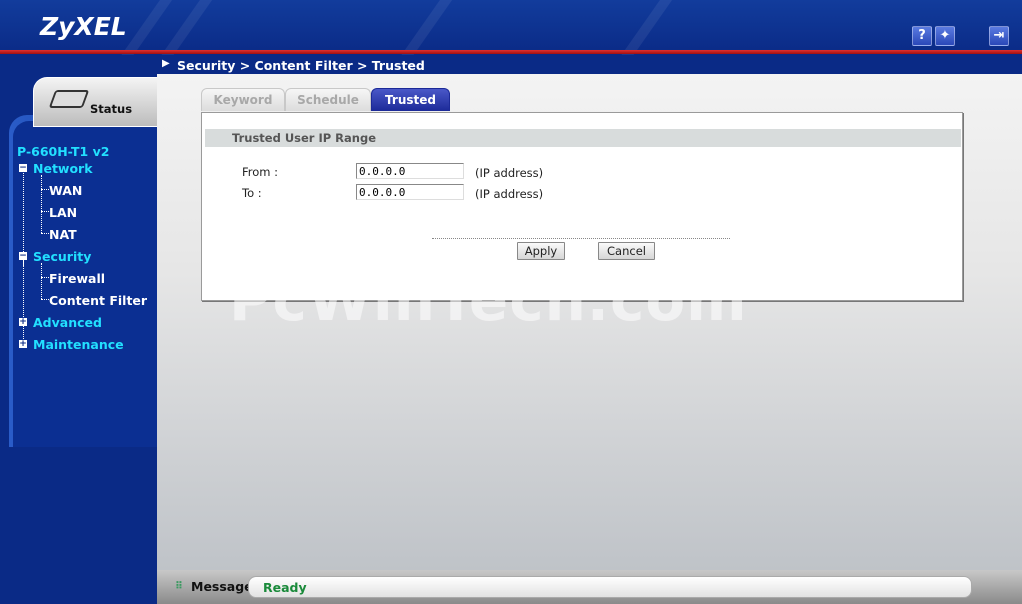 This screenshot has width=1022, height=604. What do you see at coordinates (581, 238) in the screenshot?
I see `divider` at bounding box center [581, 238].